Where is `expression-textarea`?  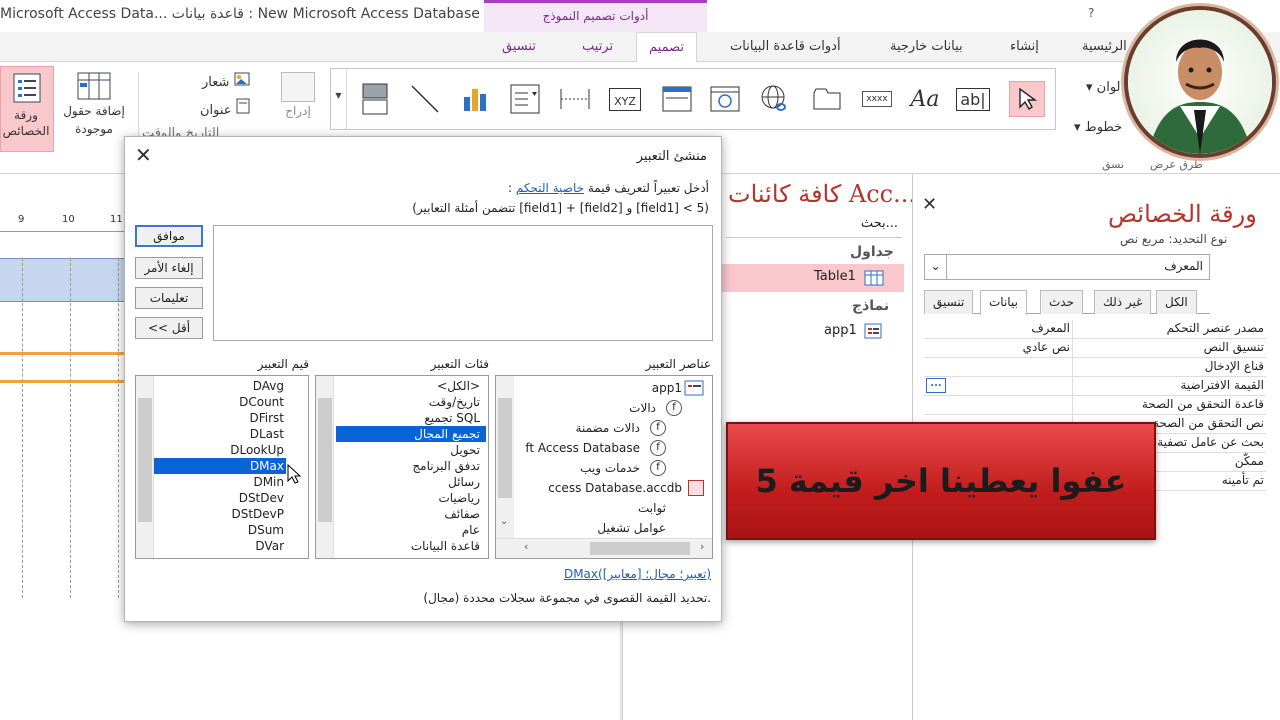 expression-textarea is located at coordinates (463, 283).